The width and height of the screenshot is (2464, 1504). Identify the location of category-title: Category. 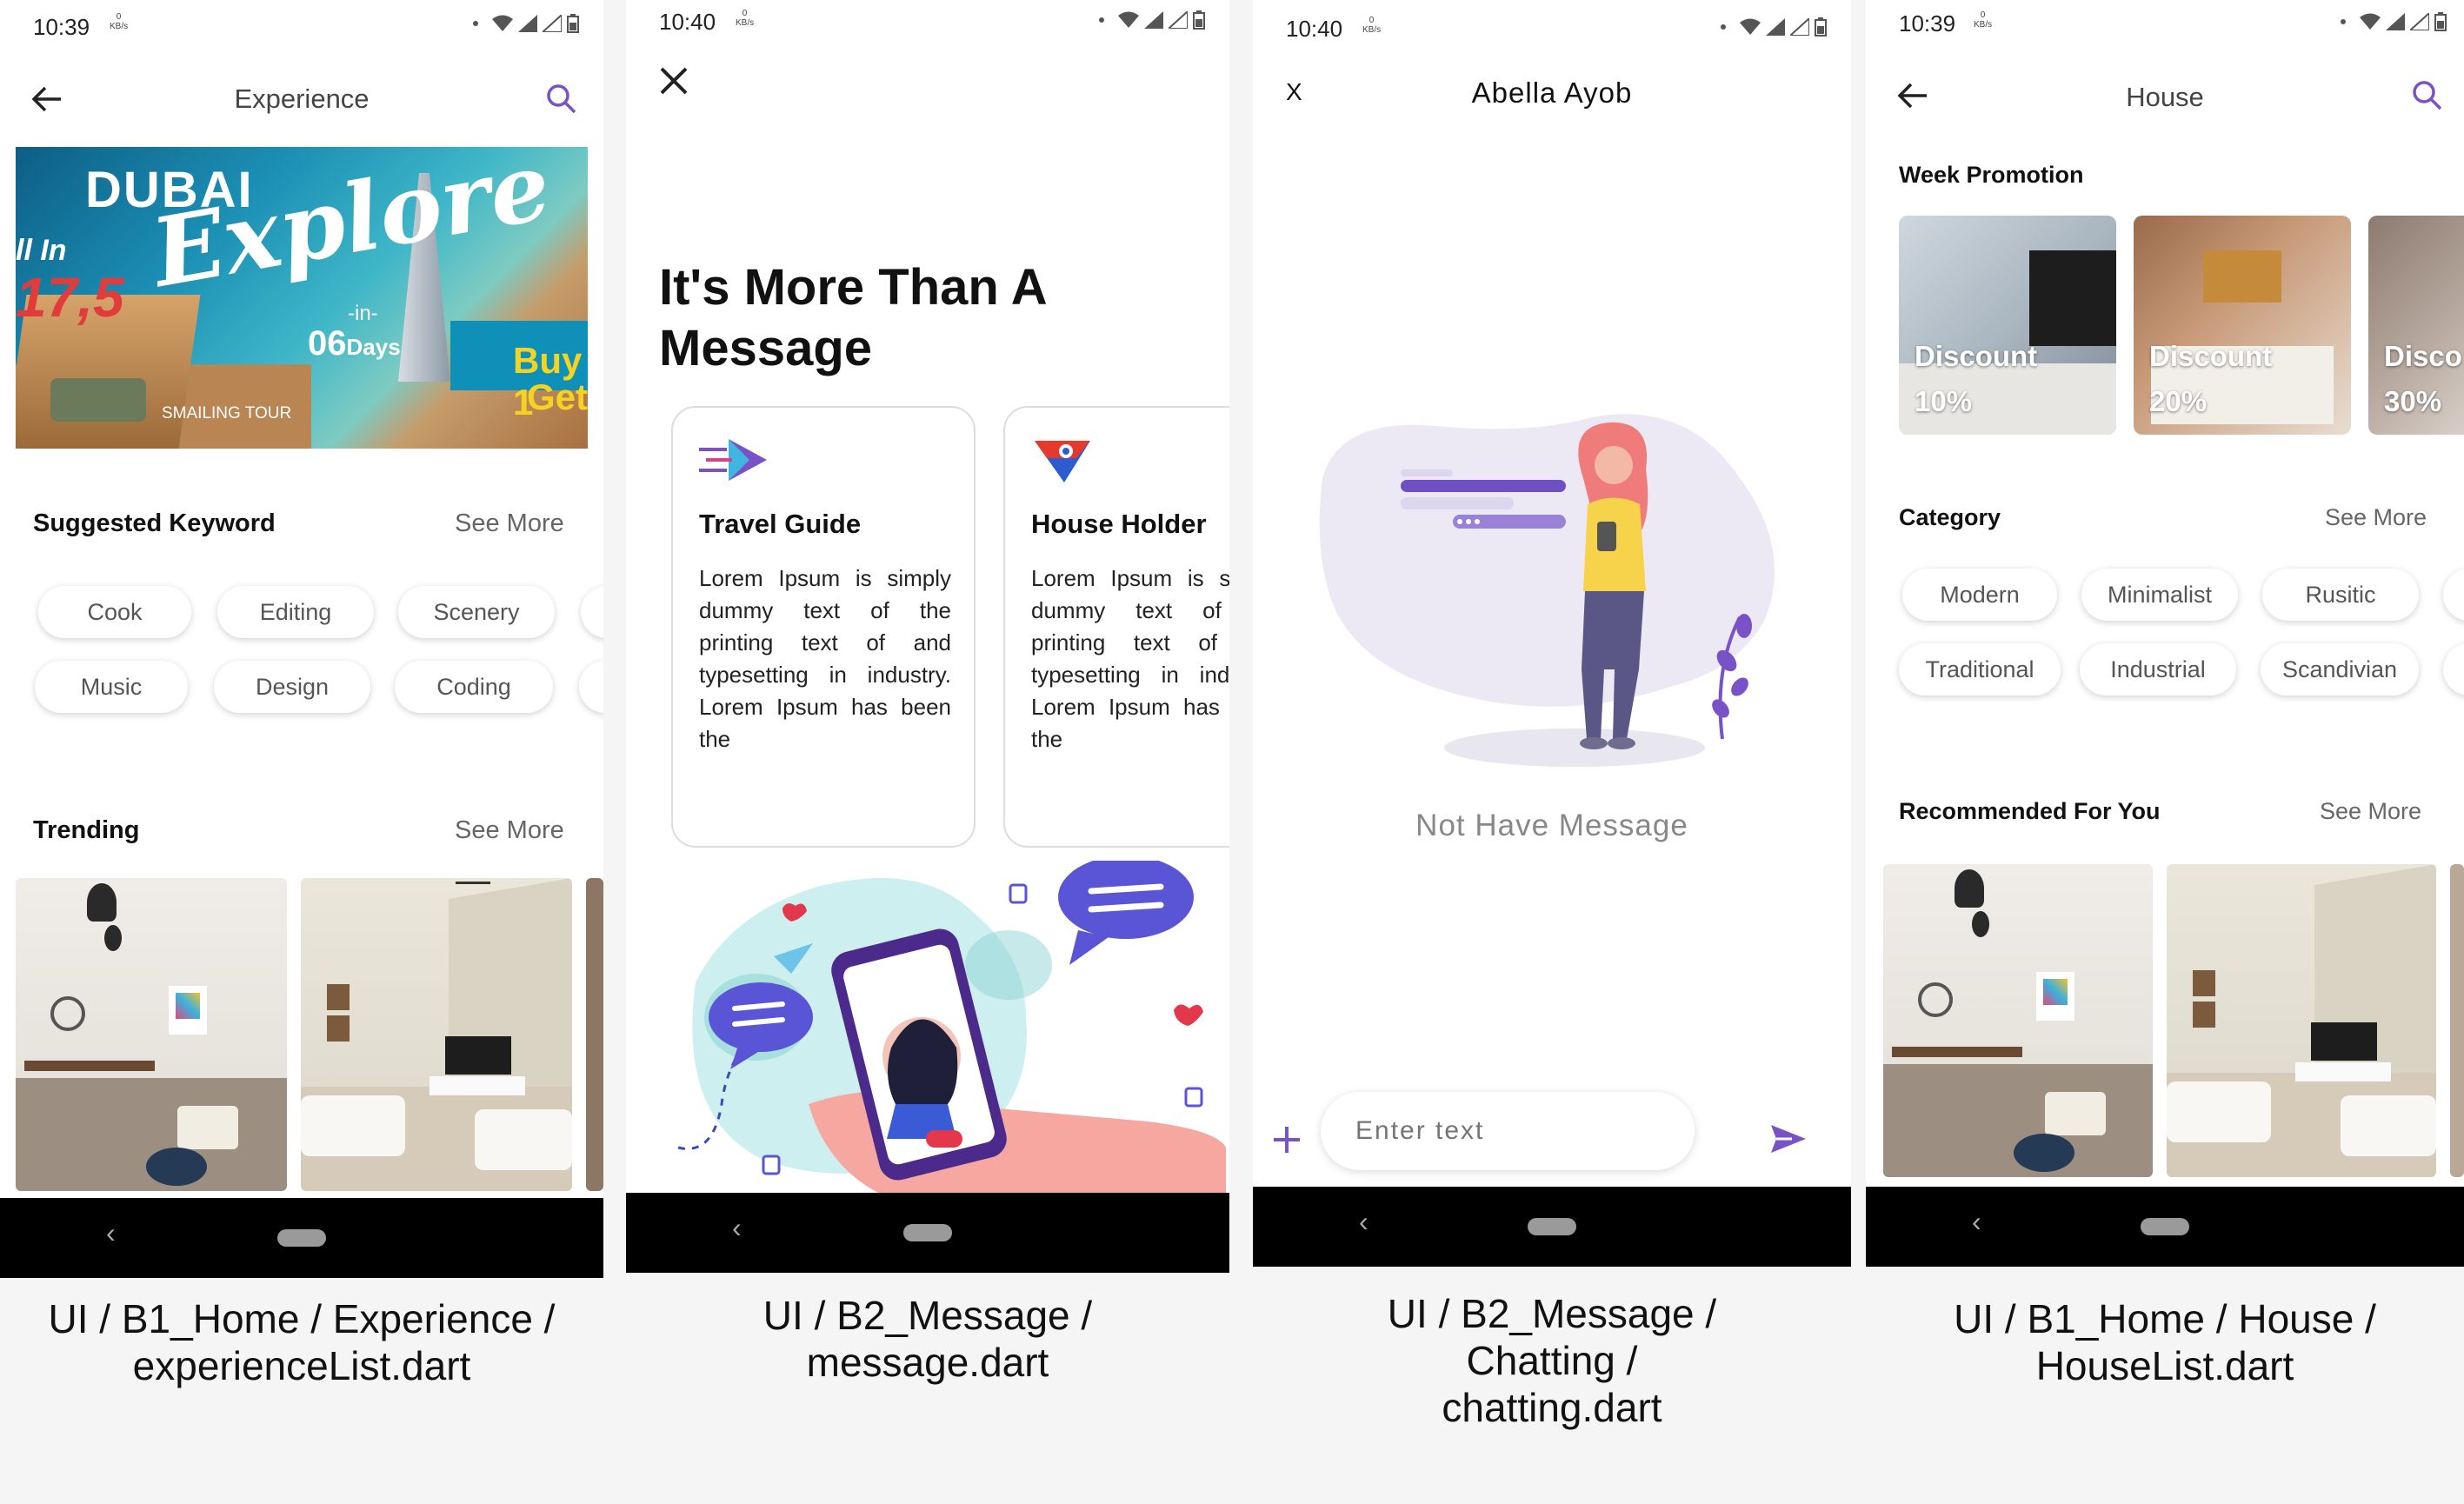
(1950, 517).